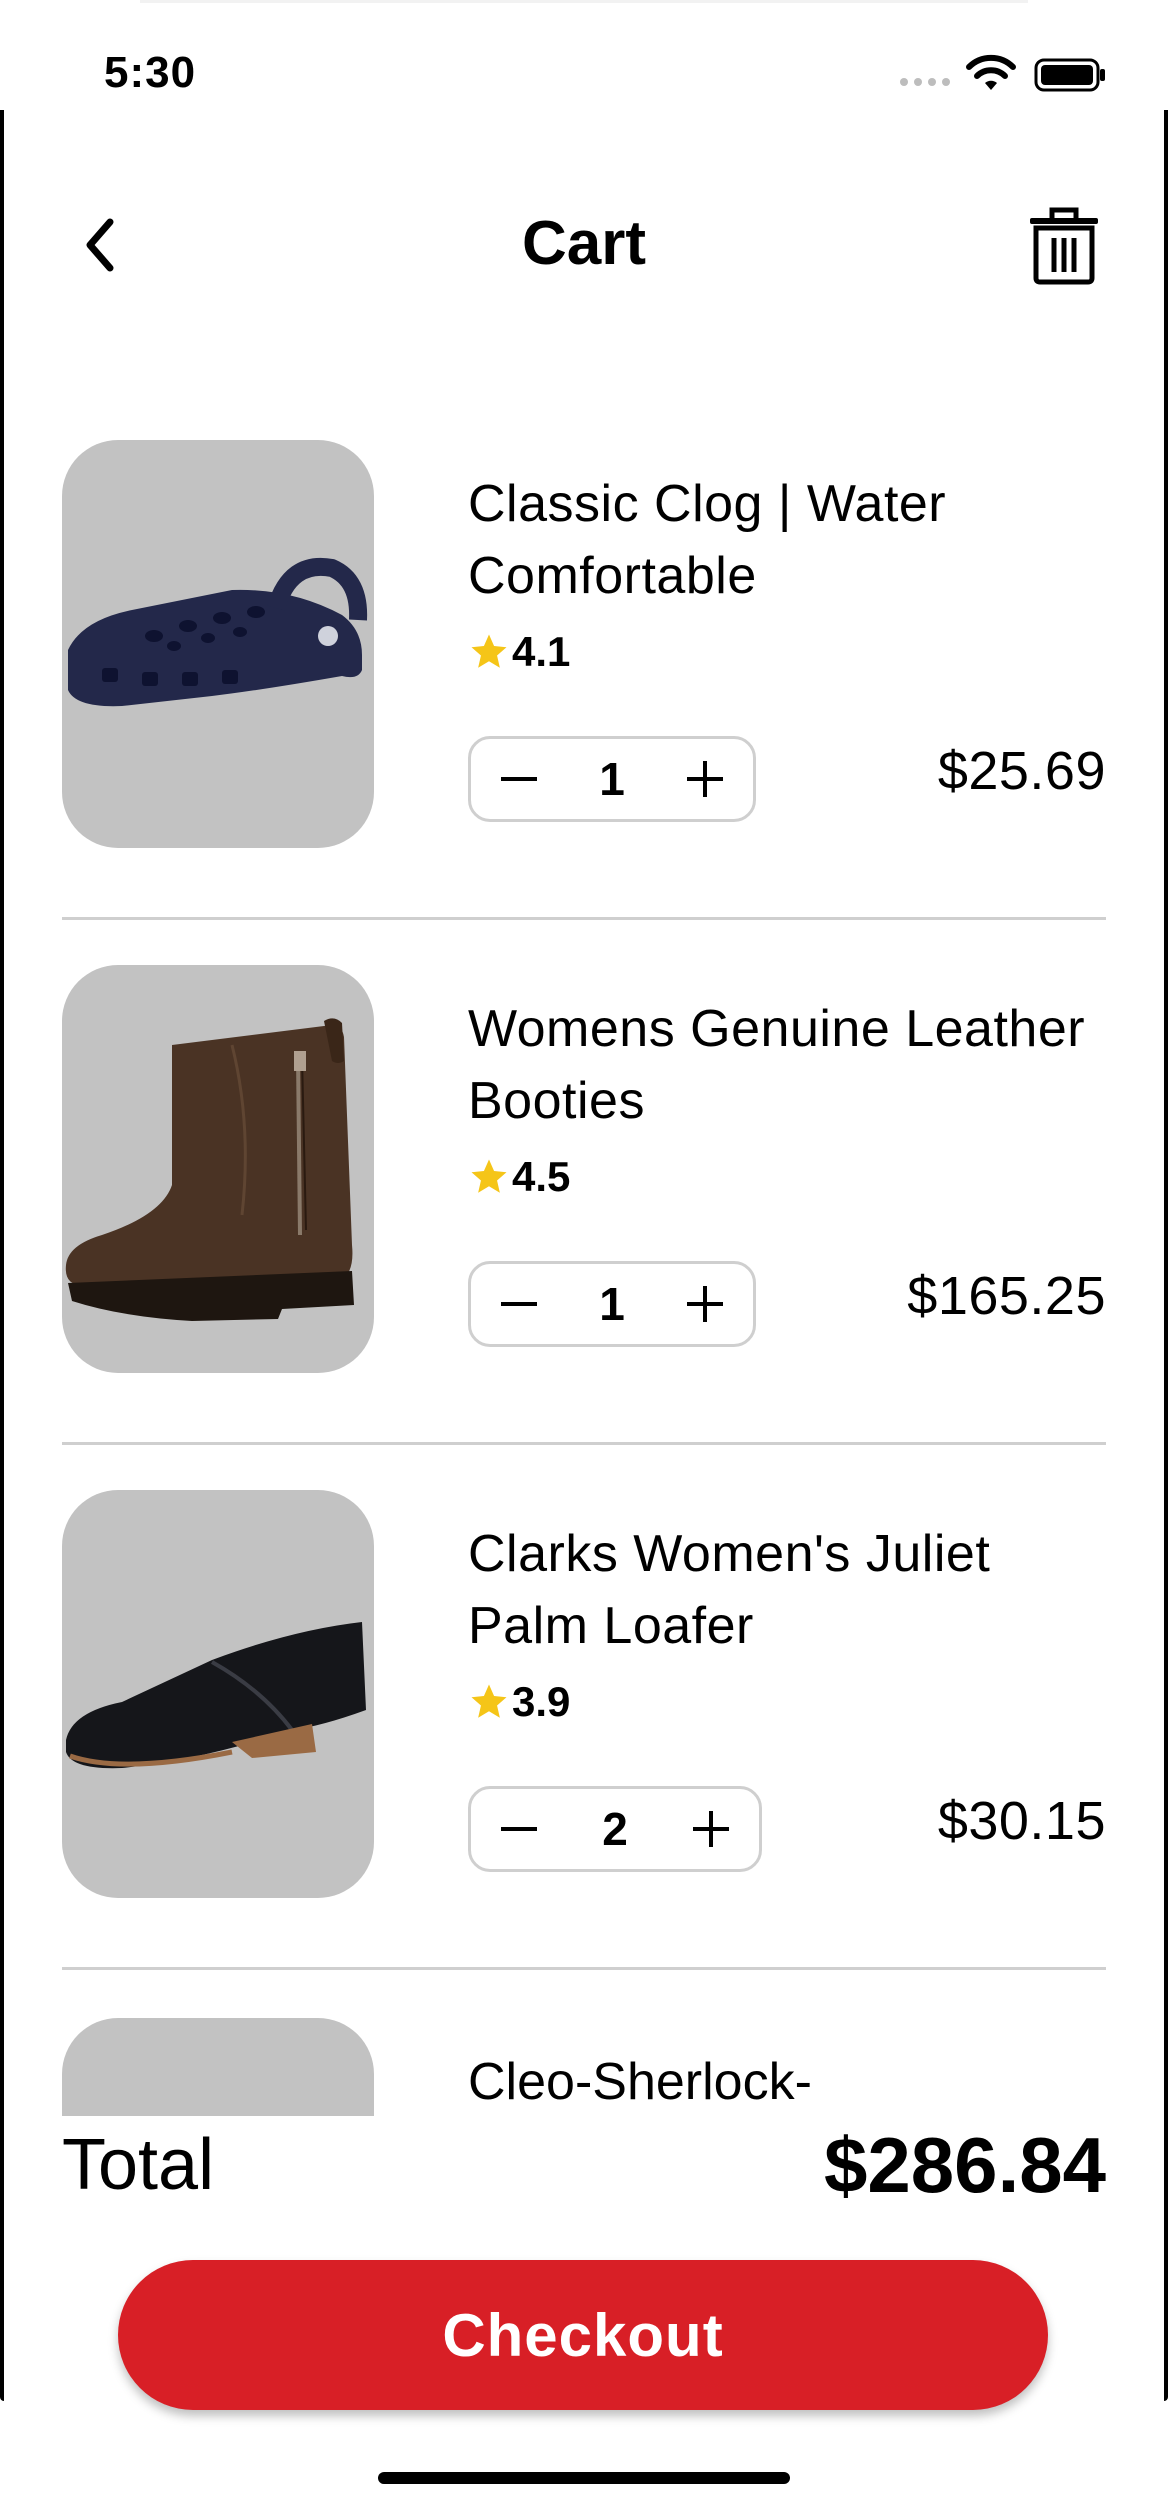 The height and width of the screenshot is (2511, 1168). I want to click on total-value: $286.84, so click(965, 2165).